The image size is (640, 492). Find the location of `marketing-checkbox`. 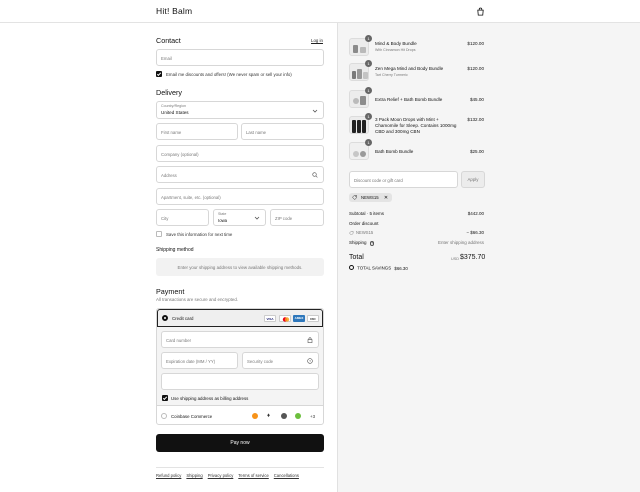

marketing-checkbox is located at coordinates (159, 74).